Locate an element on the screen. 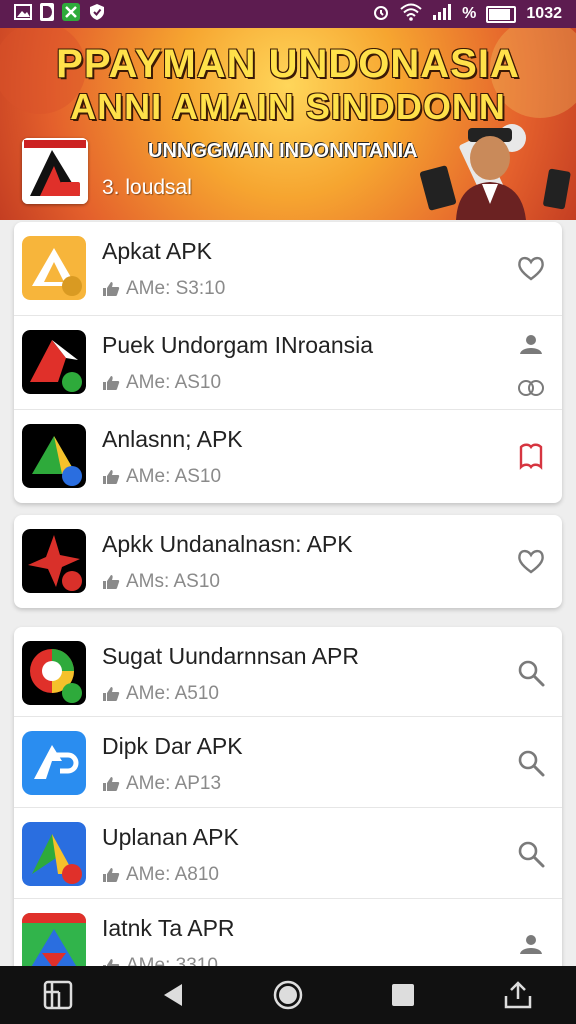 This screenshot has height=1024, width=576. app-name: Sugat Uundarnnsan APR is located at coordinates (231, 656).